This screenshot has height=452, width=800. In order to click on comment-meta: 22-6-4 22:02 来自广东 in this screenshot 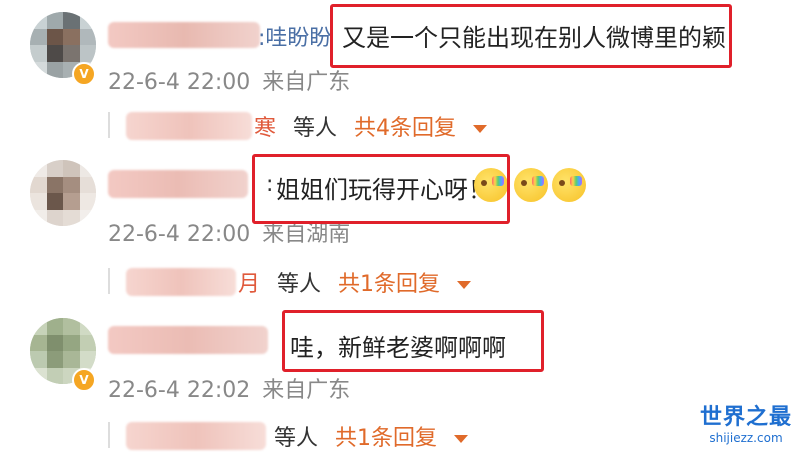, I will do `click(229, 388)`.